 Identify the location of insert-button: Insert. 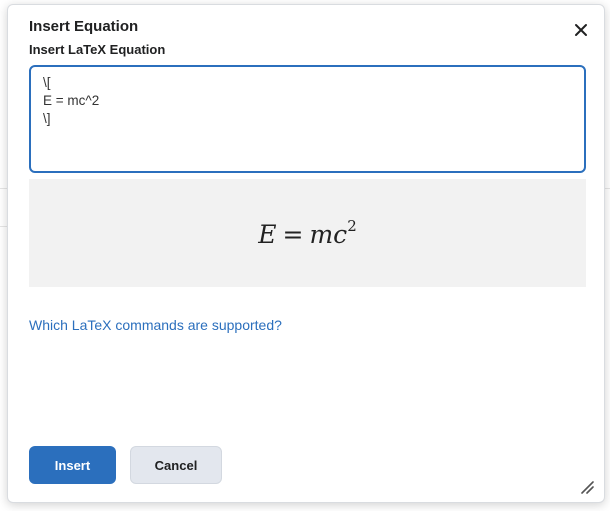
(72, 465).